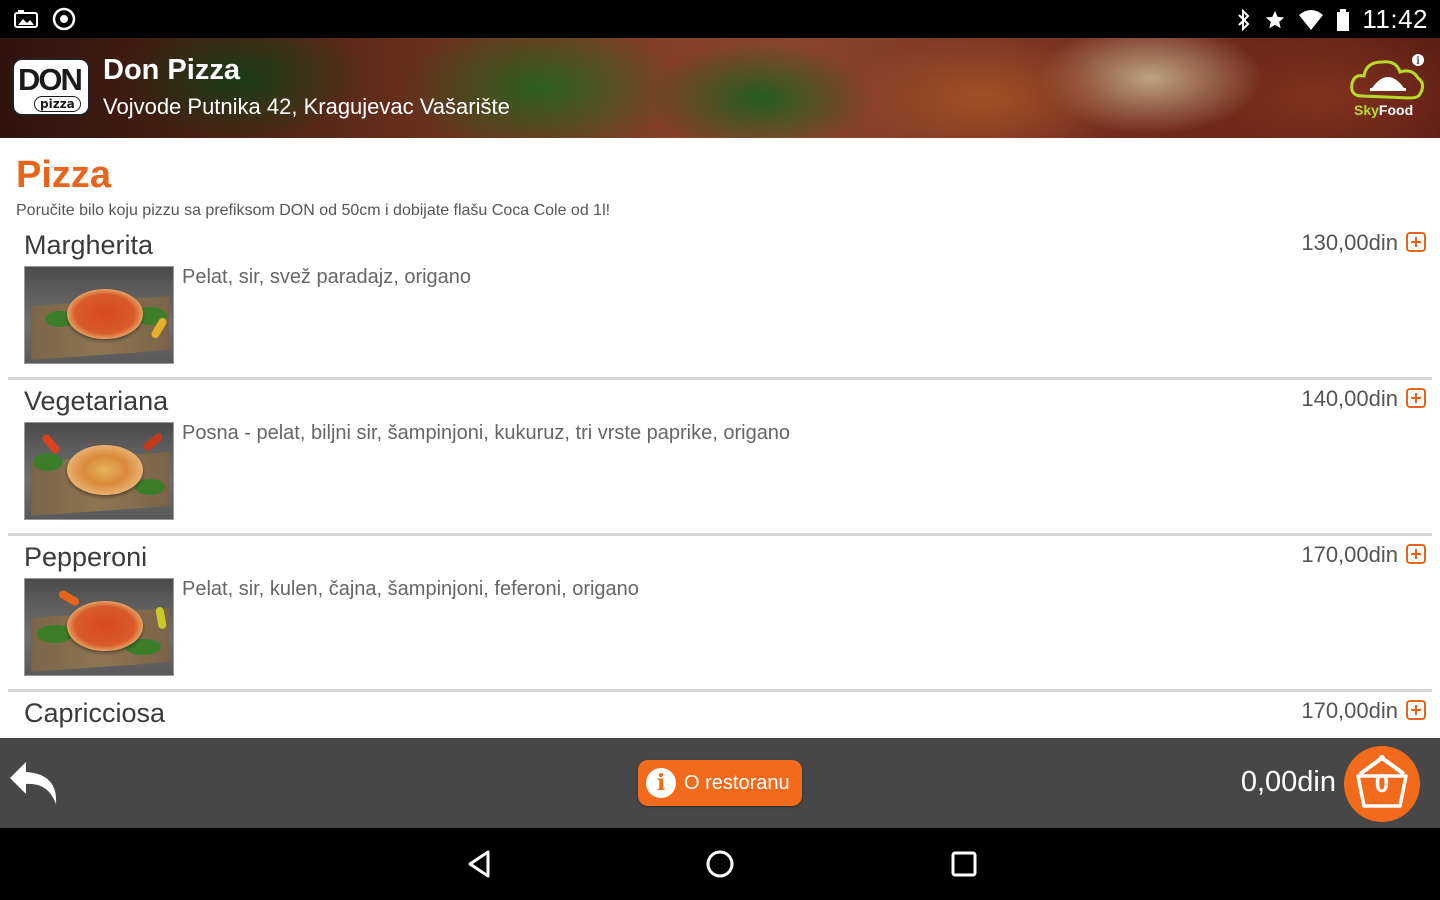 This screenshot has height=900, width=1440. Describe the element at coordinates (327, 277) in the screenshot. I see `item-description: Pelat, sir, svež paradajz, origano` at that location.